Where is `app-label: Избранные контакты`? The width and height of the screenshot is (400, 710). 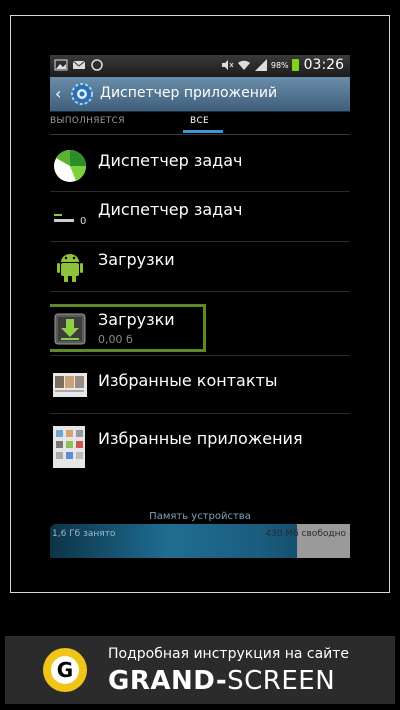 app-label: Избранные контакты is located at coordinates (188, 380).